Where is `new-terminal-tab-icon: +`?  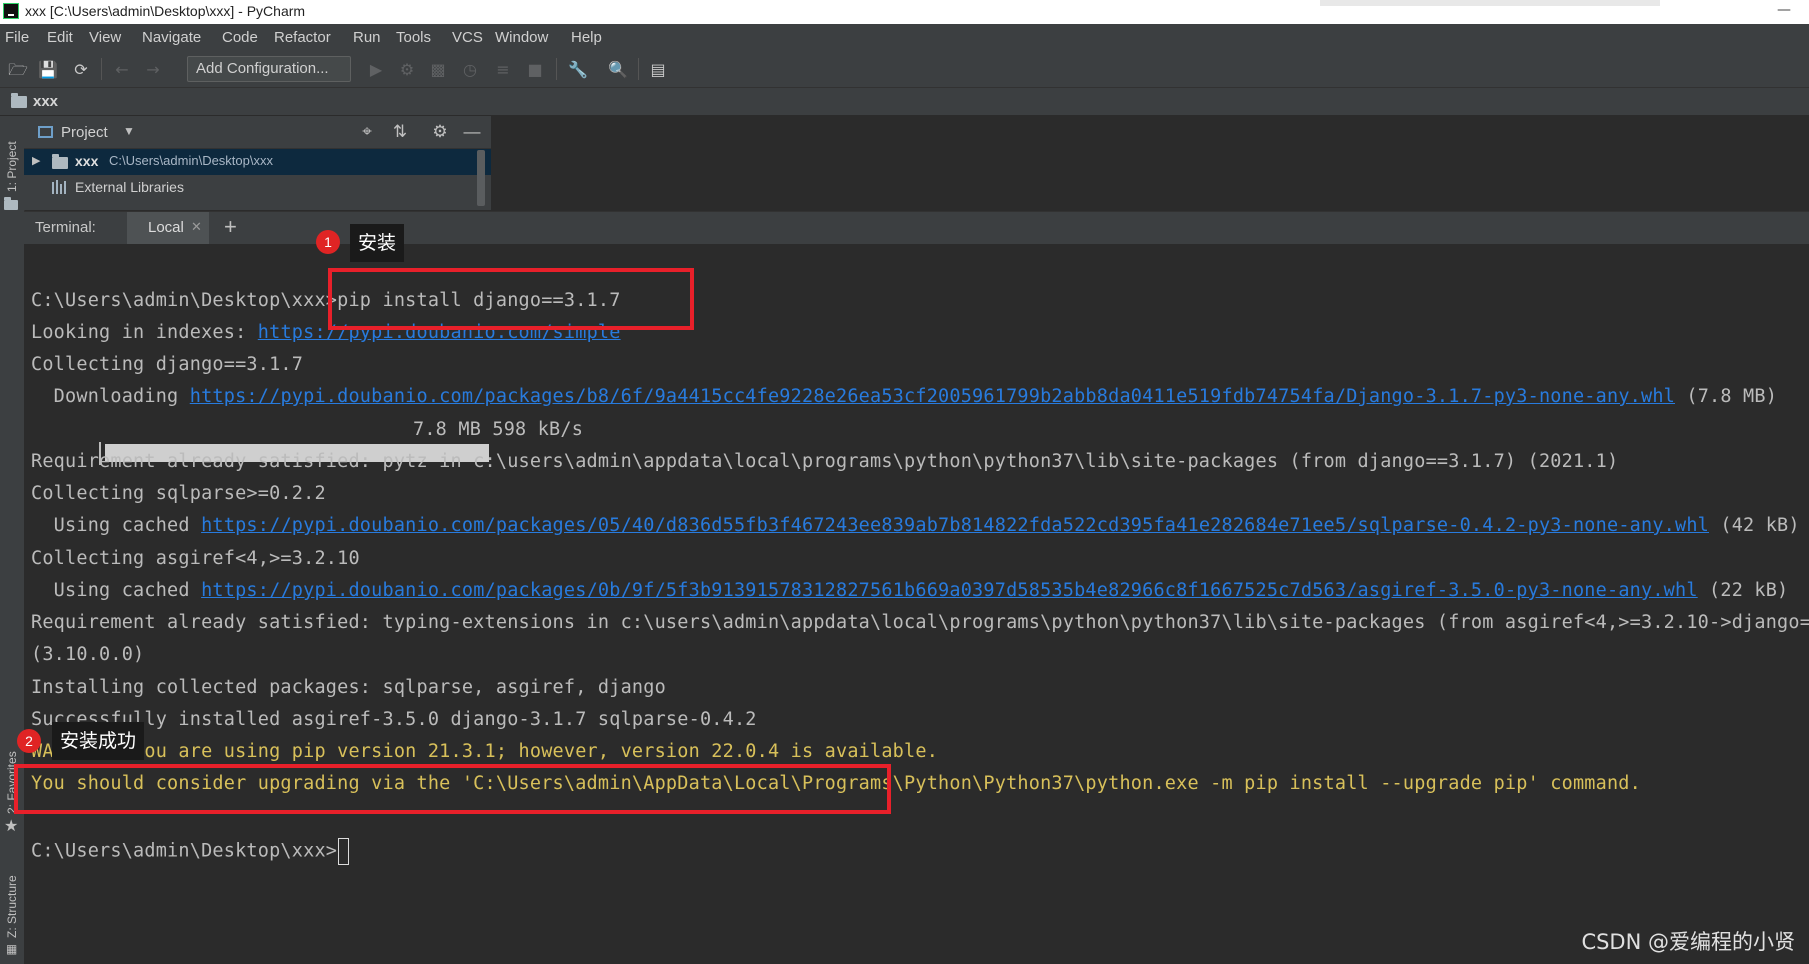 new-terminal-tab-icon: + is located at coordinates (230, 227).